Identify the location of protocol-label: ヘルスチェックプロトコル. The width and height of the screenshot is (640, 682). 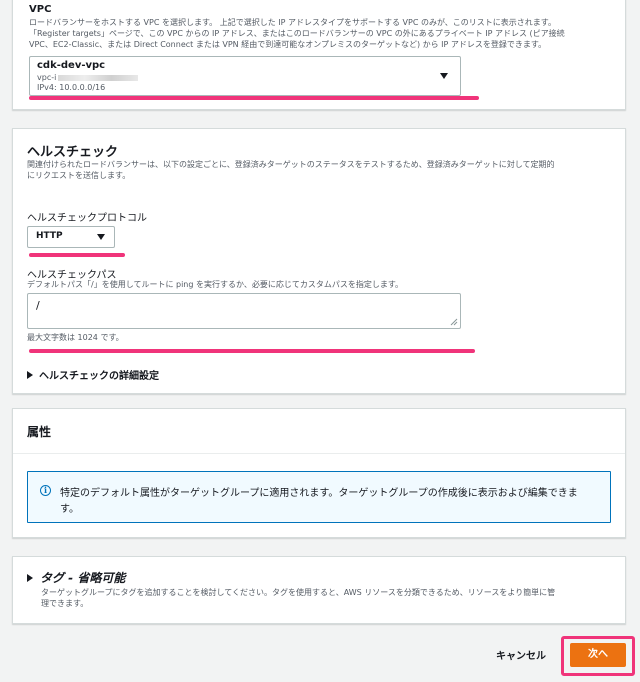
(87, 218).